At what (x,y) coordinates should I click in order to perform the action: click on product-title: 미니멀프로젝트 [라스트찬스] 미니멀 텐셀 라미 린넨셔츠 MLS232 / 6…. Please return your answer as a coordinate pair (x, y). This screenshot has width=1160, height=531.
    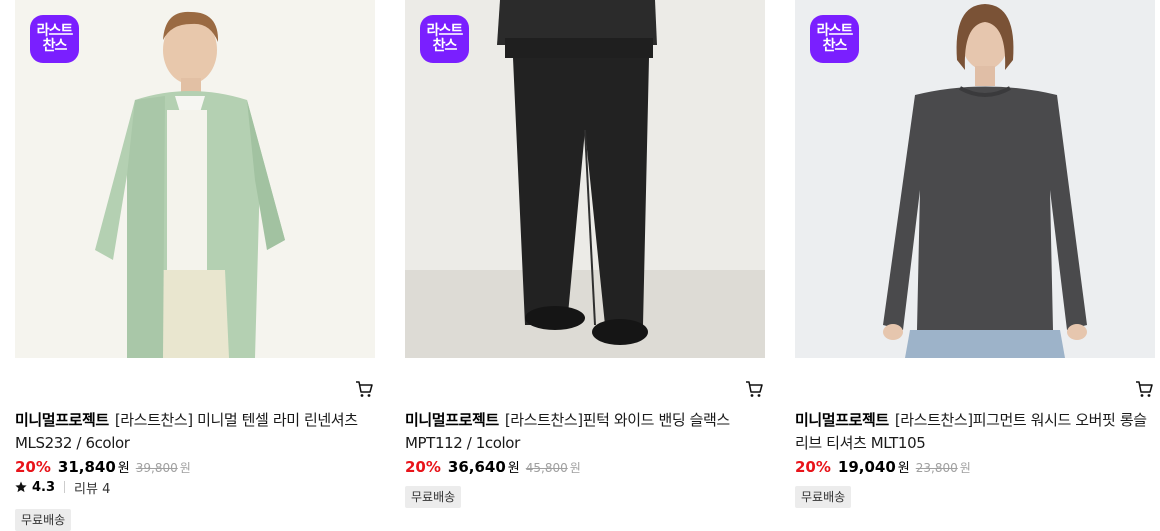
    Looking at the image, I should click on (192, 432).